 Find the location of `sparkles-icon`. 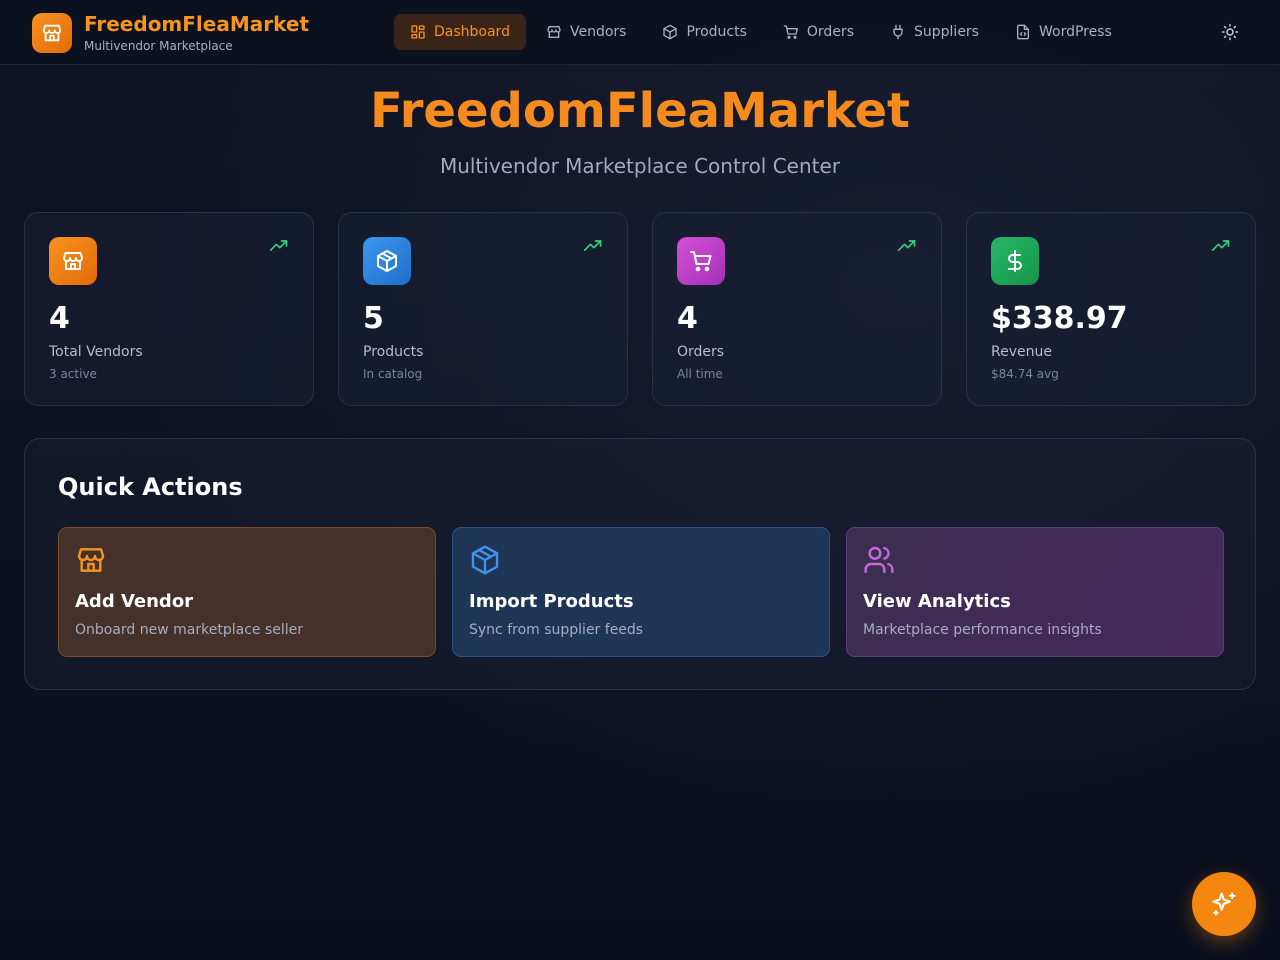

sparkles-icon is located at coordinates (1224, 904).